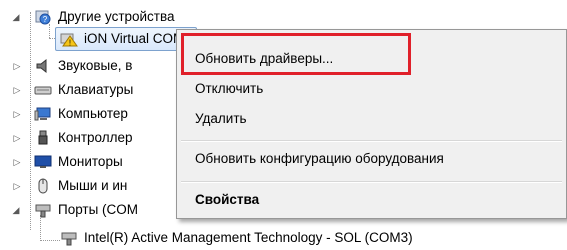  What do you see at coordinates (95, 137) in the screenshot?
I see `tree-item-label: Контроллер` at bounding box center [95, 137].